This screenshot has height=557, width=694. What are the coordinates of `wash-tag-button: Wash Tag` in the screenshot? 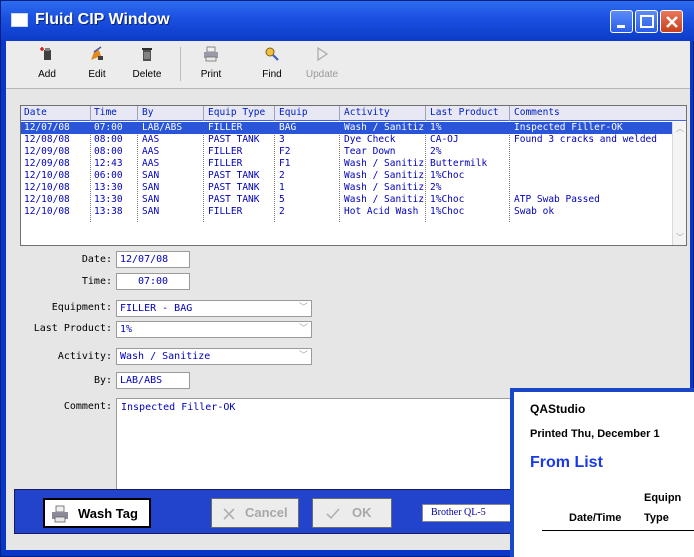 It's located at (97, 513).